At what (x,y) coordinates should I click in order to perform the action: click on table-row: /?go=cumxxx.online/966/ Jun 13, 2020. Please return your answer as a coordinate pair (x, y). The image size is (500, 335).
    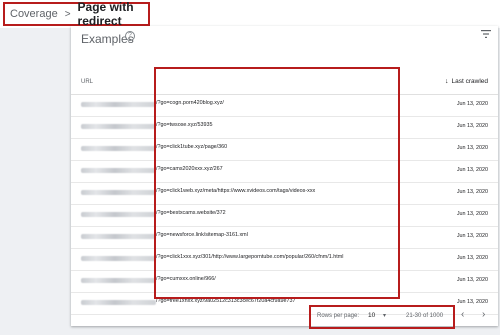
    Looking at the image, I should click on (284, 281).